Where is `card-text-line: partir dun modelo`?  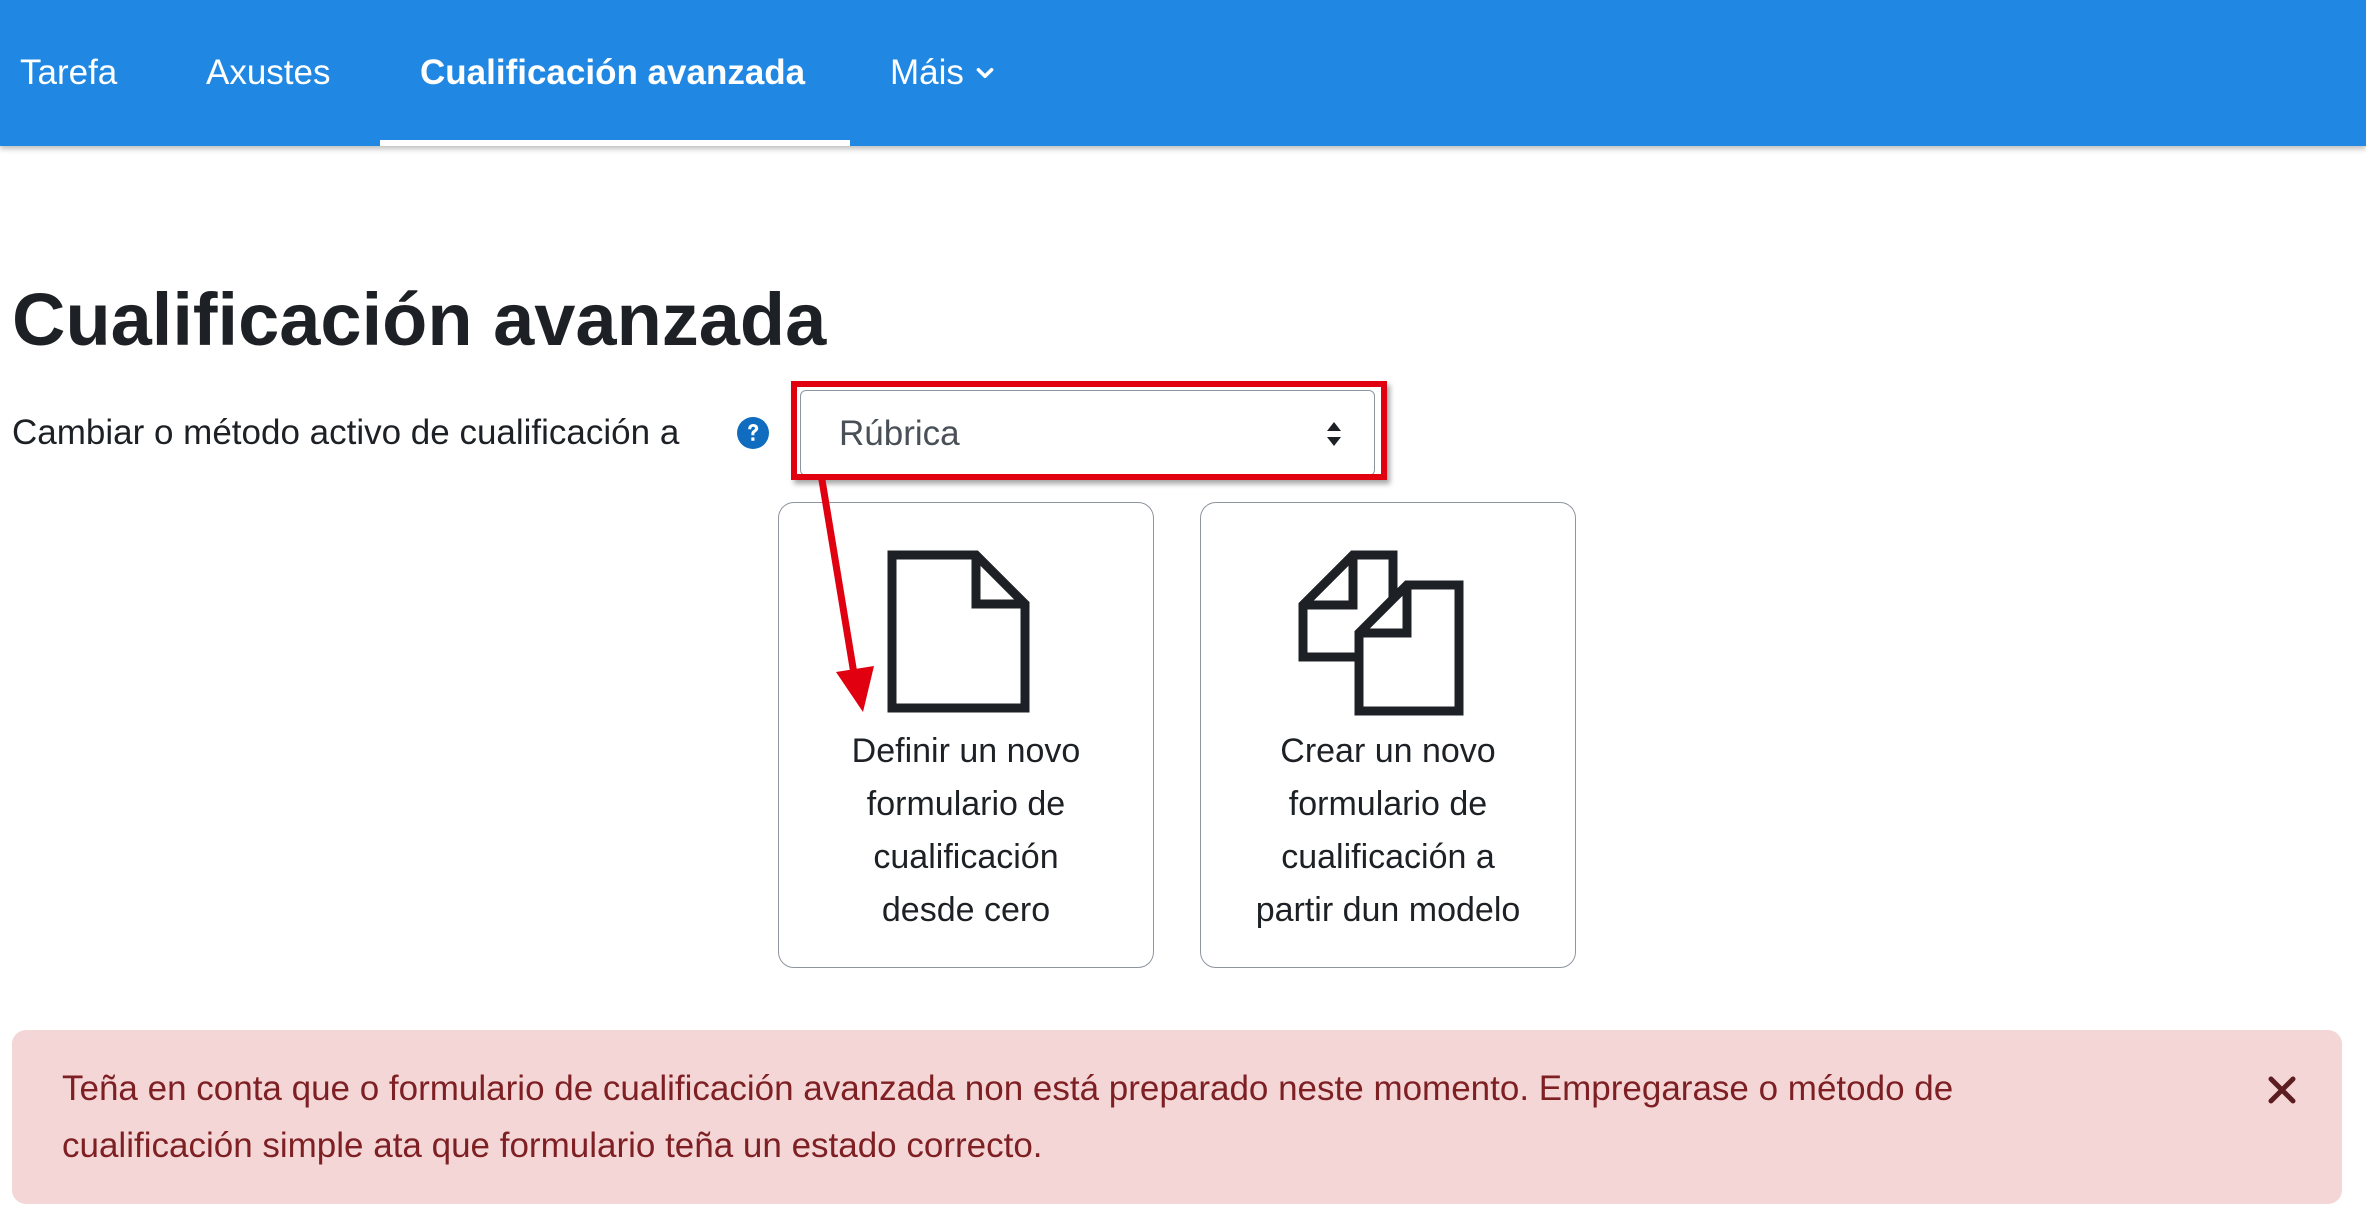 card-text-line: partir dun modelo is located at coordinates (1388, 910).